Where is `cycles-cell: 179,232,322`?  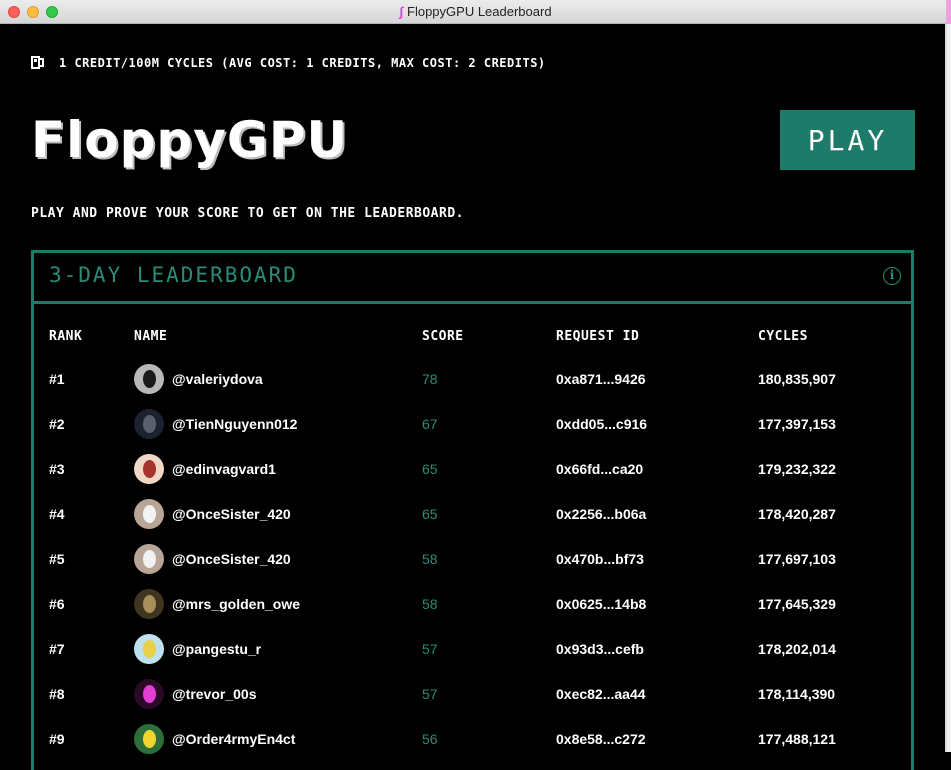
cycles-cell: 179,232,322 is located at coordinates (797, 469).